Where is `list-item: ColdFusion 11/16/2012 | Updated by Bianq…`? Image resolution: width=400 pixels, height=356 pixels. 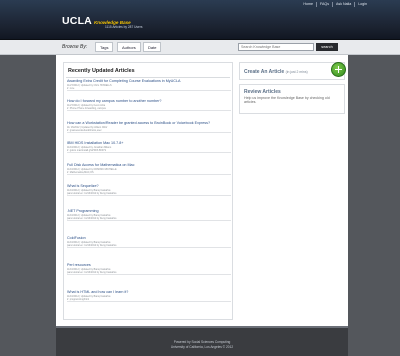 list-item: ColdFusion 11/16/2012 | Updated by Bianq… is located at coordinates (149, 242).